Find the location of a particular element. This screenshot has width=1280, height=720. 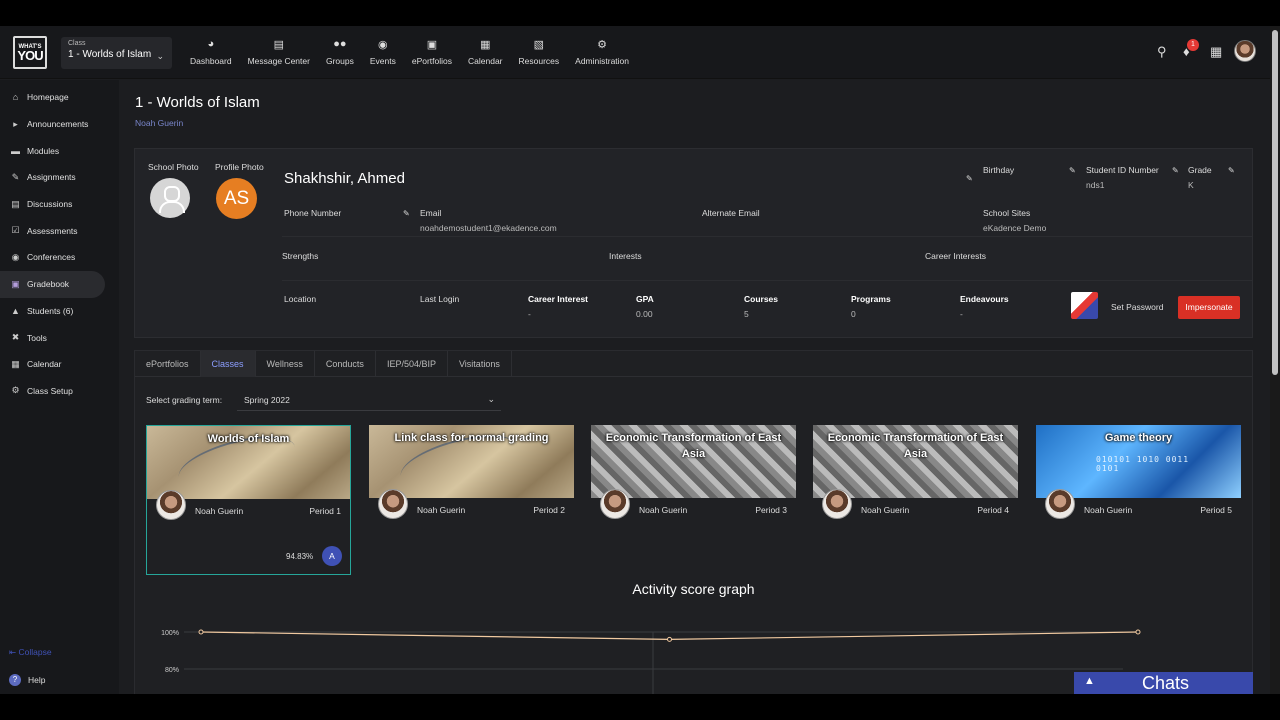

resources-icon: ▧ is located at coordinates (539, 45).